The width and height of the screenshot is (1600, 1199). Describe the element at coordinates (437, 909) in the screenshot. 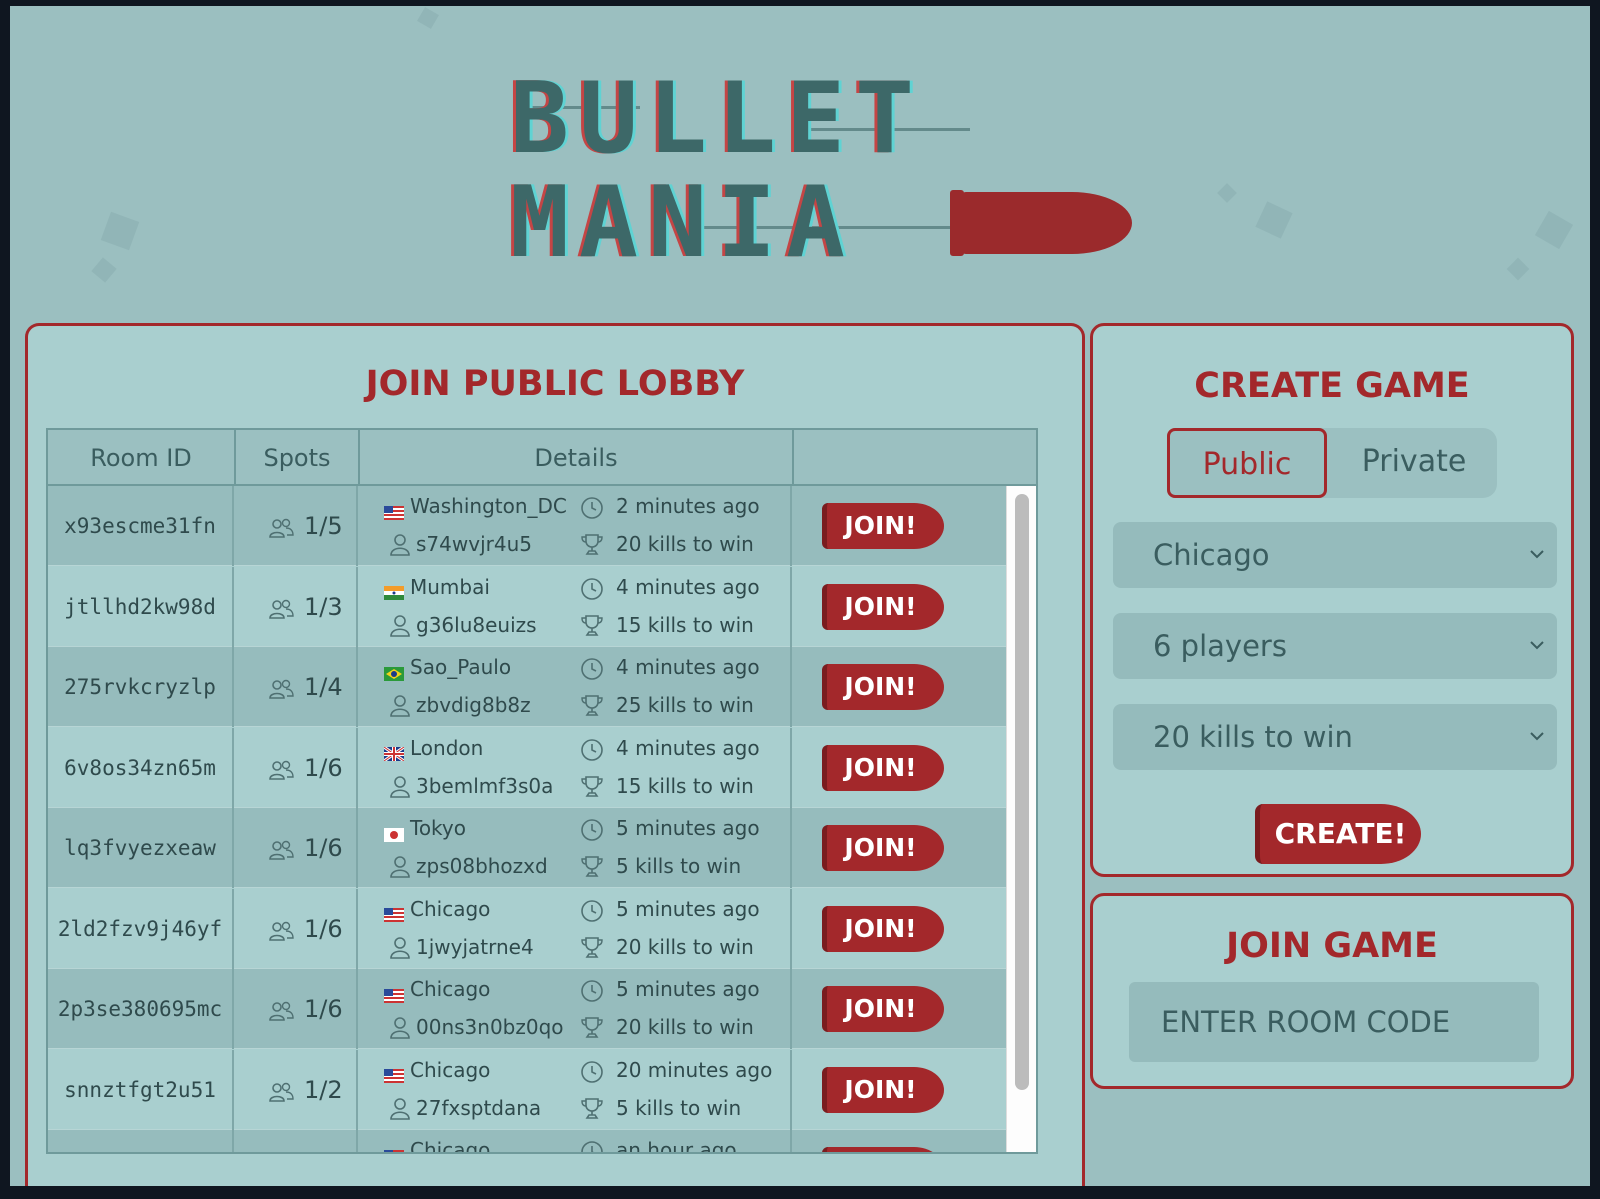

I see `region-line: Chicago` at that location.